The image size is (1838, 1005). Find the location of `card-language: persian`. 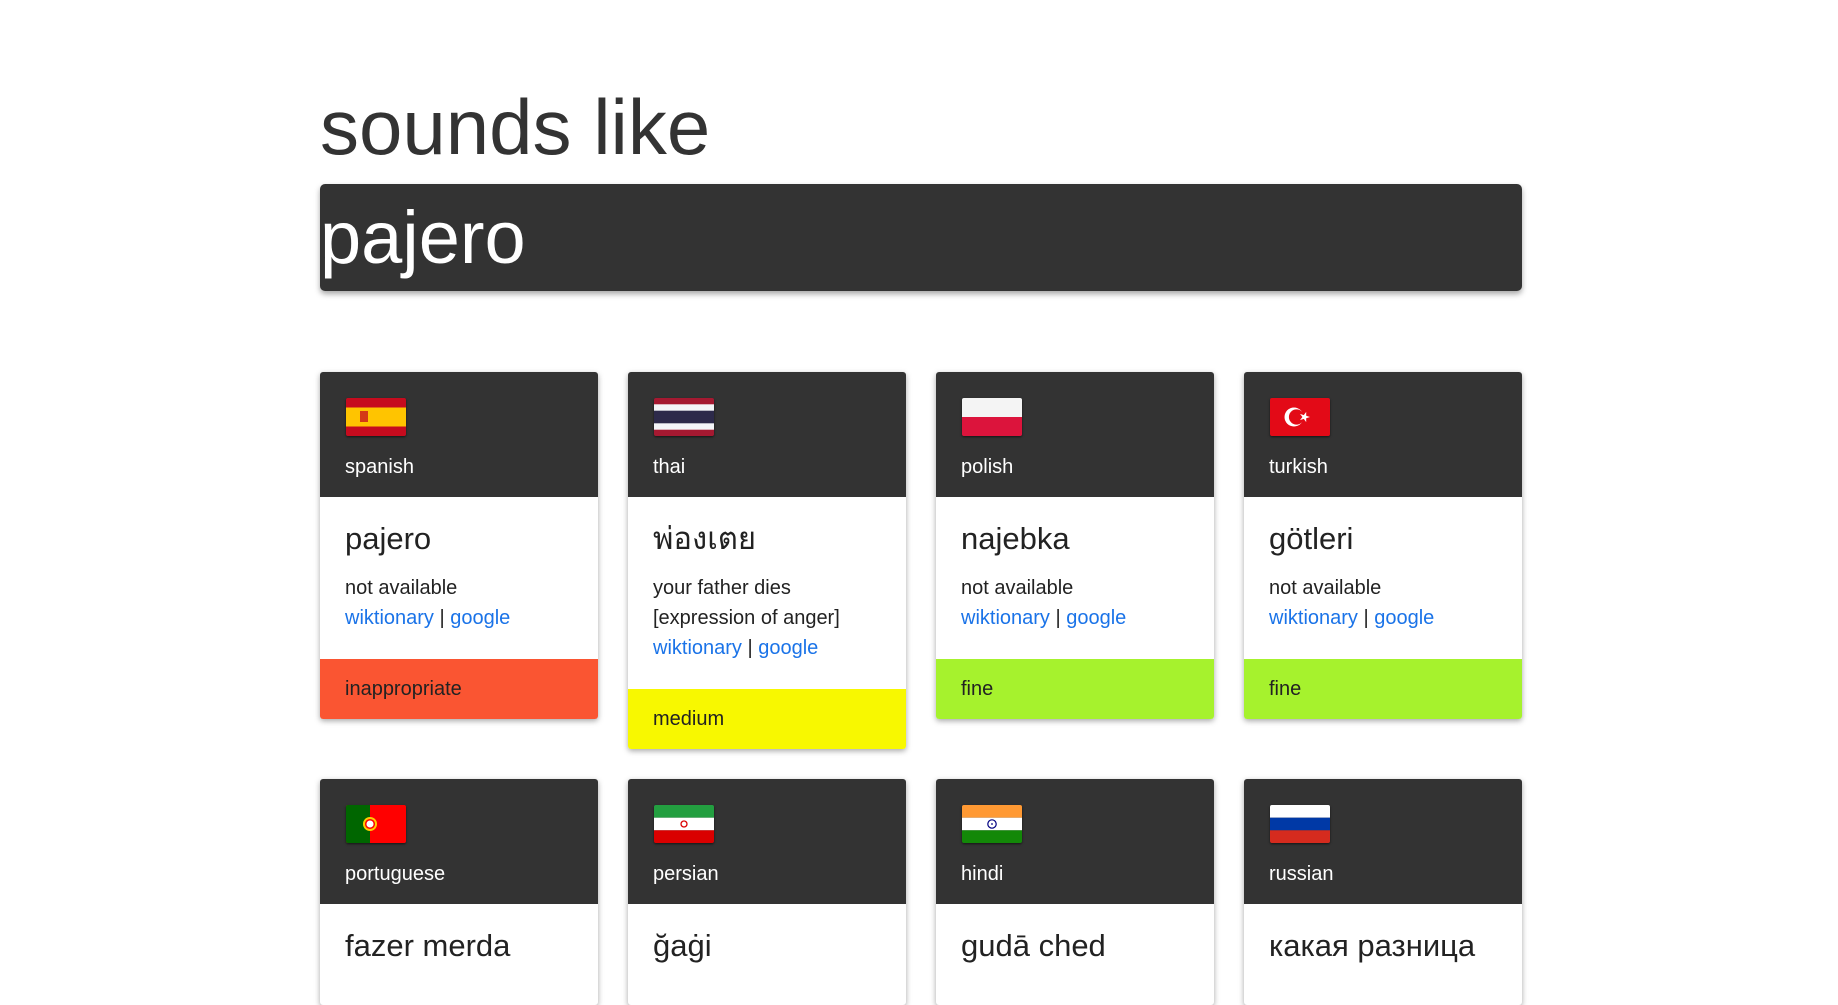

card-language: persian is located at coordinates (686, 873).